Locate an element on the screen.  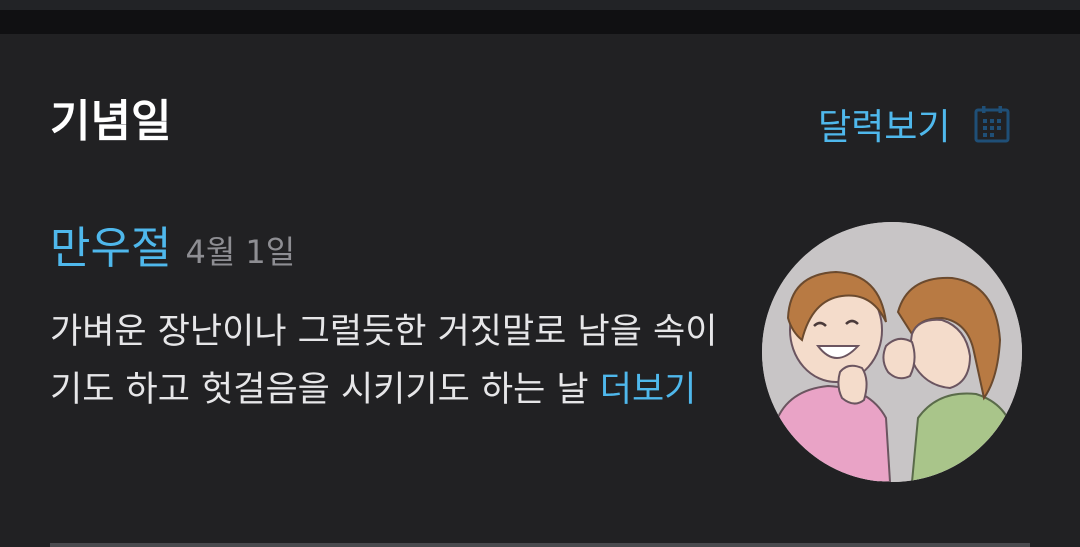
event-illustration is located at coordinates (892, 352).